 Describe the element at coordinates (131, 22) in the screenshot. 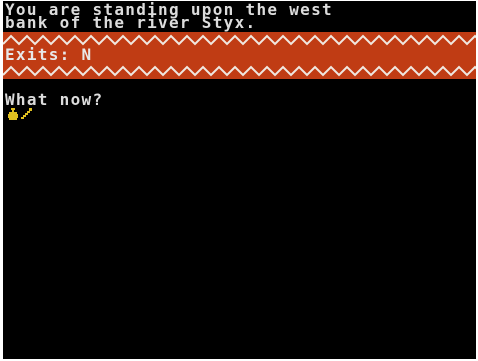

I see `room-description-line-2: bank of the river Styx.` at that location.